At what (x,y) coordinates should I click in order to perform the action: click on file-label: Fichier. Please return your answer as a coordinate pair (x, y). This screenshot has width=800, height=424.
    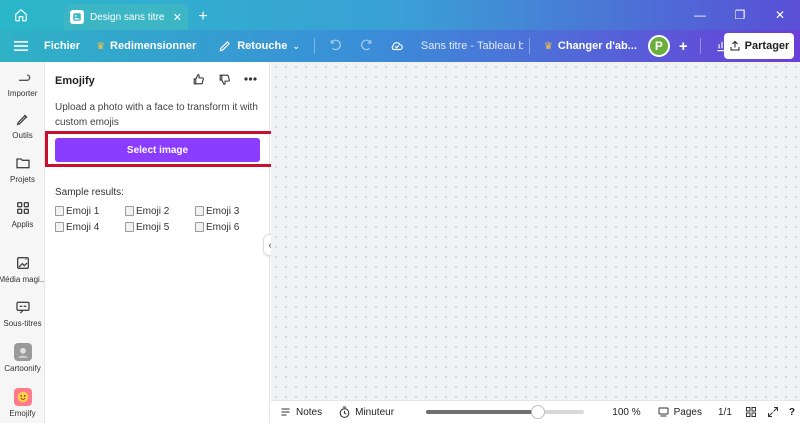
    Looking at the image, I should click on (62, 46).